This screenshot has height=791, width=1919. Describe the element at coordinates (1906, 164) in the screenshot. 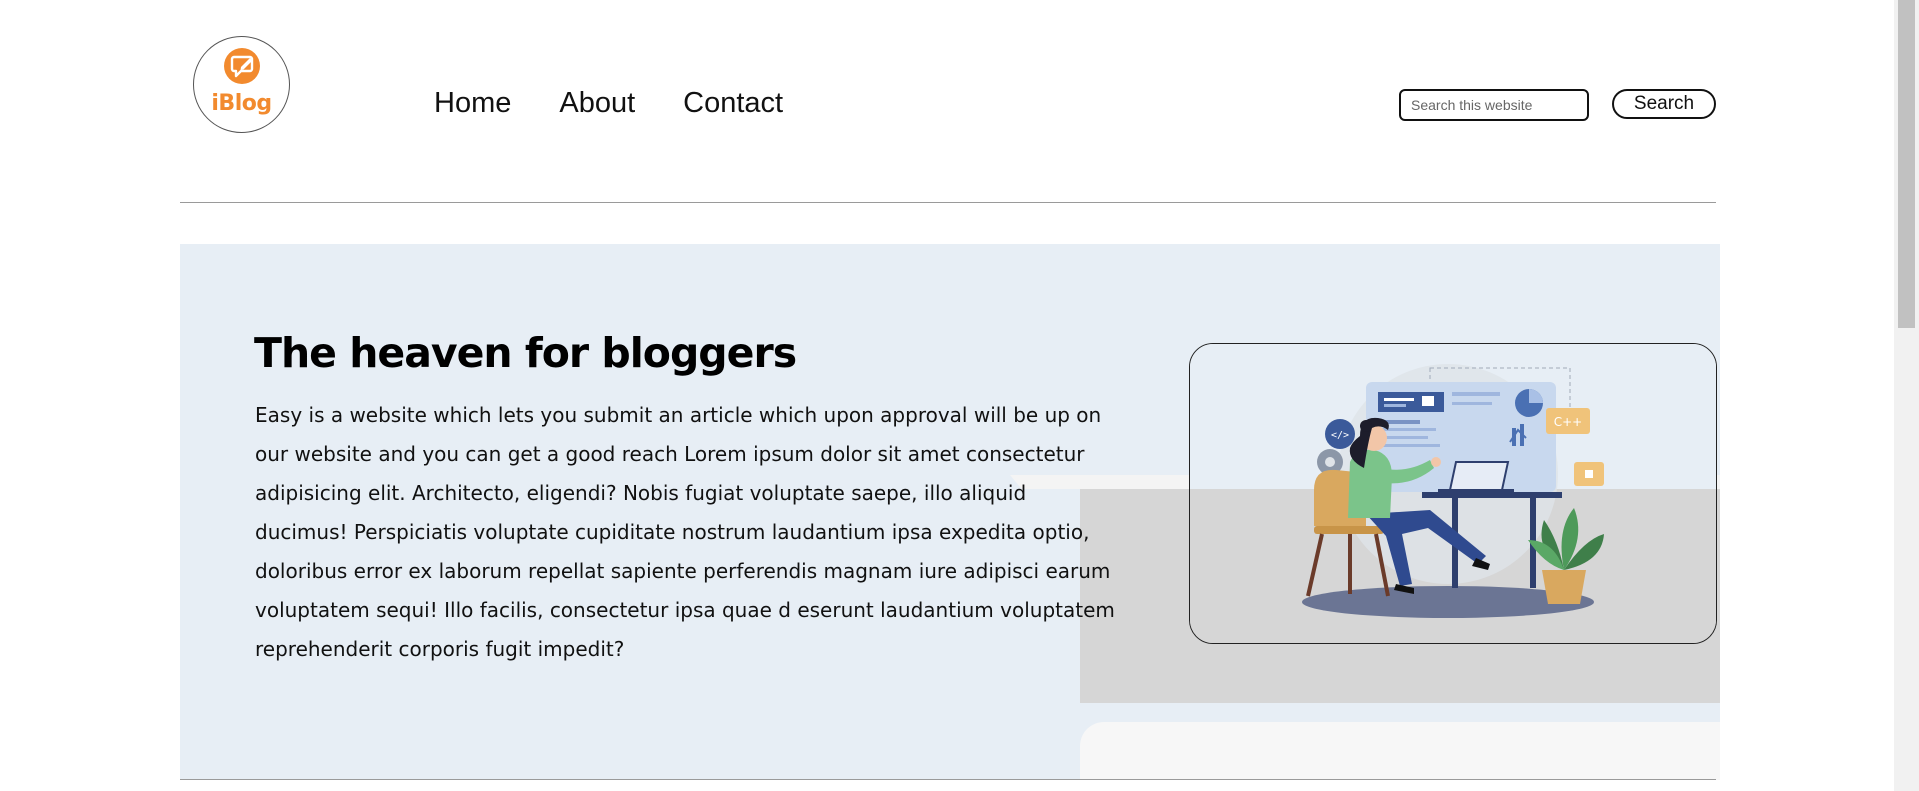

I see `scrollbar-thumb` at that location.